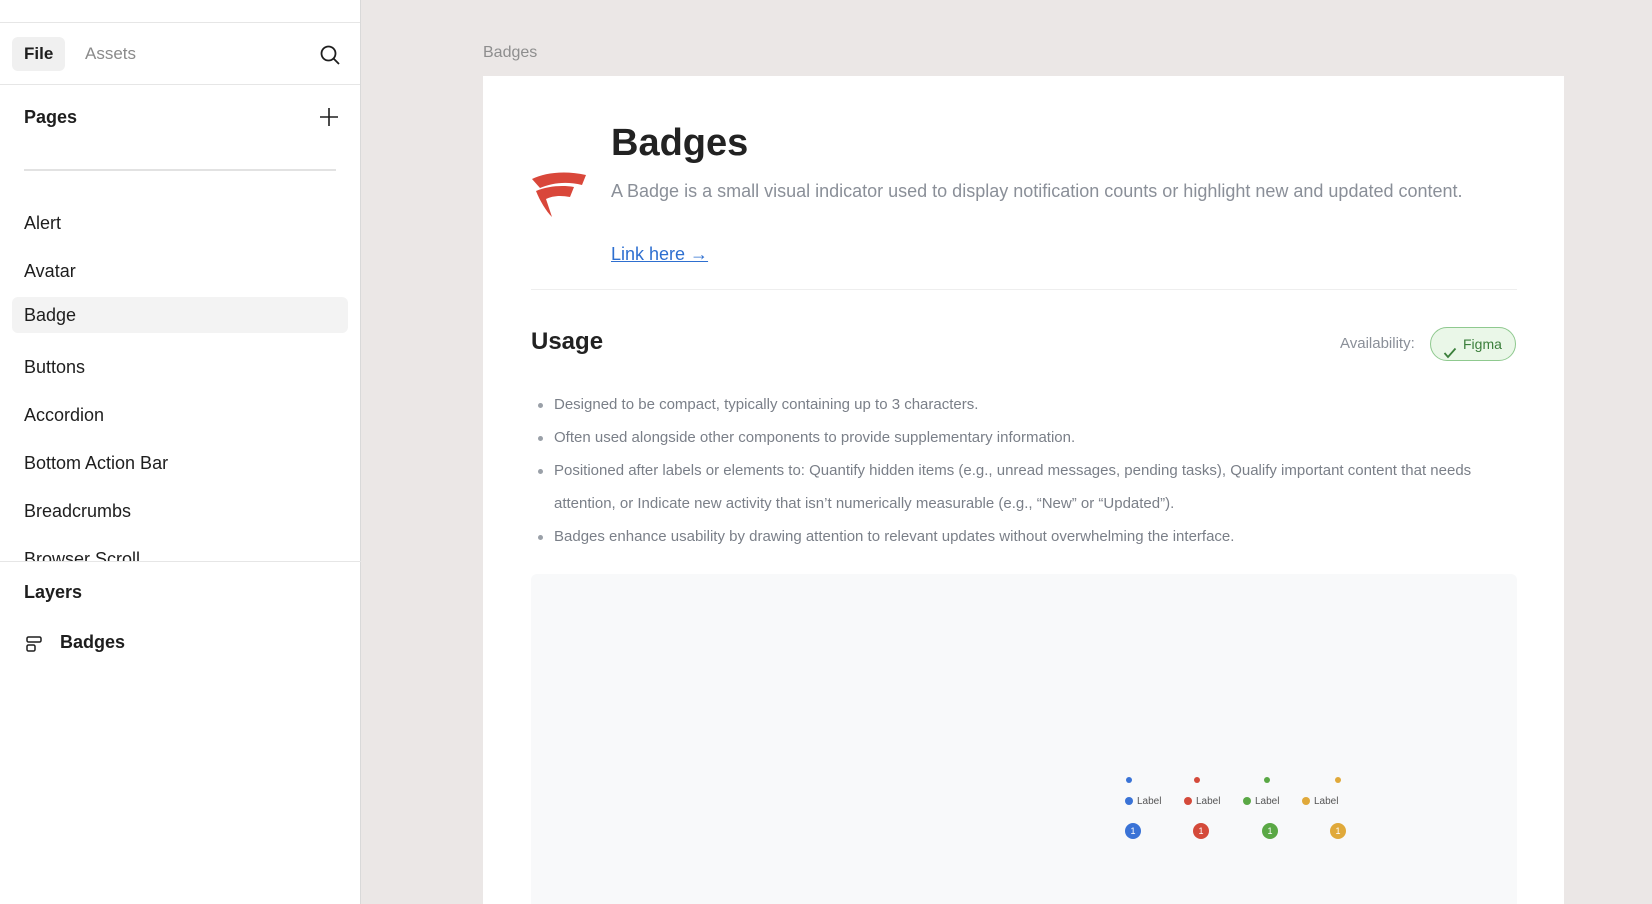 The width and height of the screenshot is (1652, 904). Describe the element at coordinates (1267, 780) in the screenshot. I see `badge-dot-green` at that location.